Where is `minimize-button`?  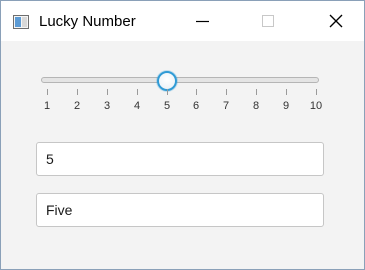 minimize-button is located at coordinates (202, 21).